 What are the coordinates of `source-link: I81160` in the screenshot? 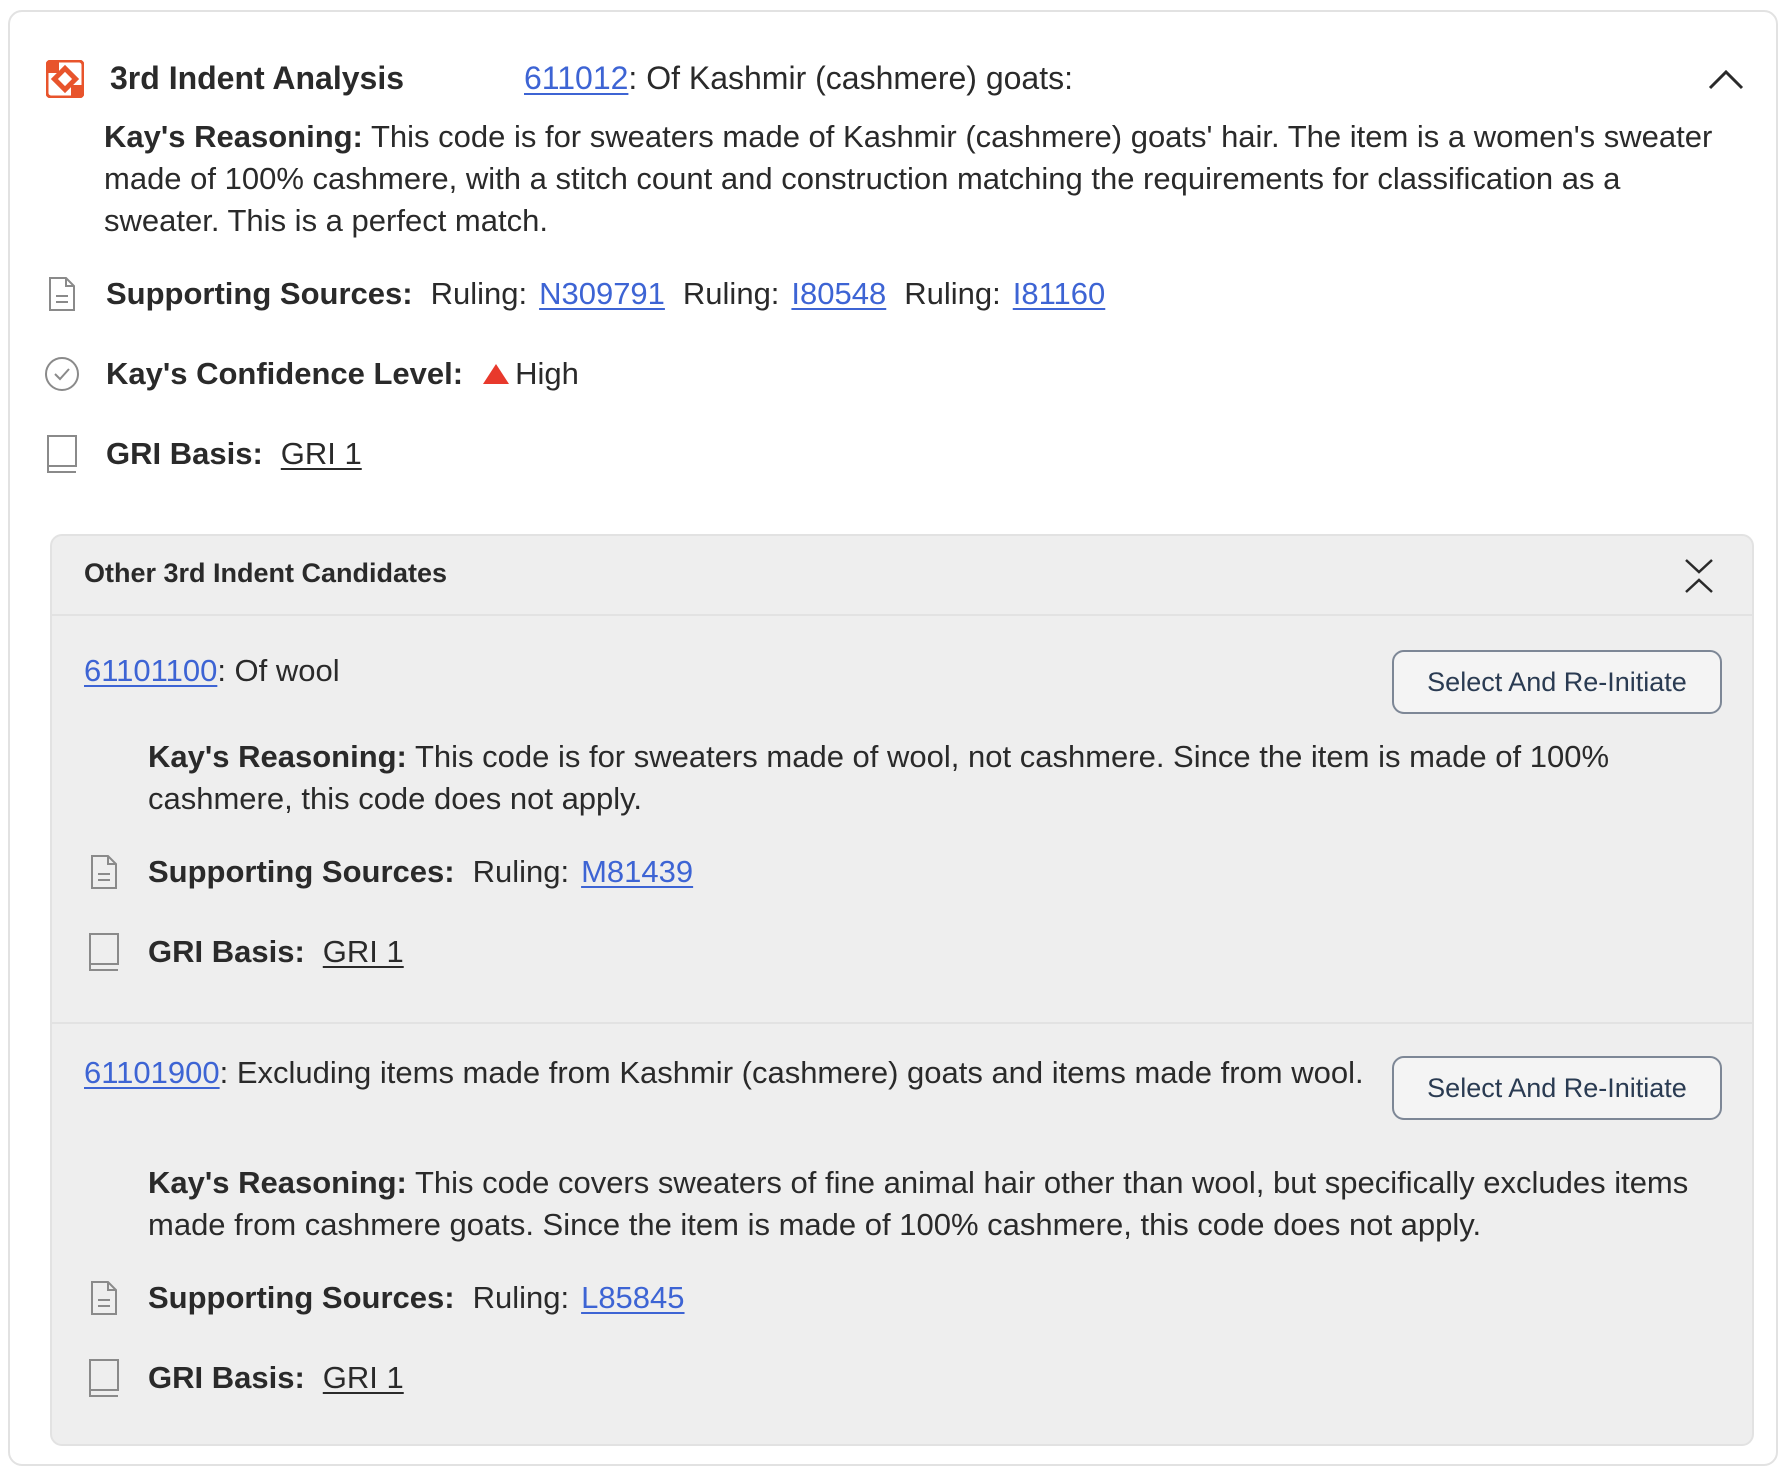 It's located at (1059, 293).